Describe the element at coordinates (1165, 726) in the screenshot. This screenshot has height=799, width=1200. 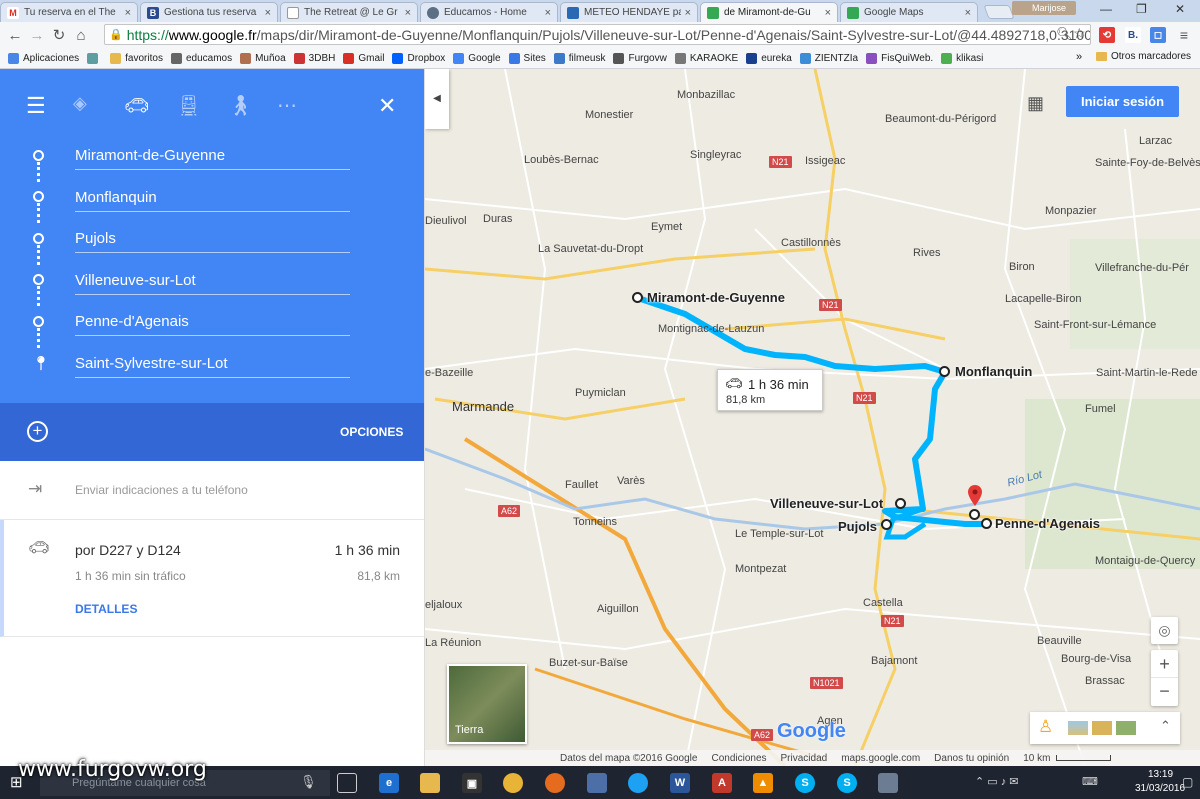
I see `expand-icon: ⌃` at that location.